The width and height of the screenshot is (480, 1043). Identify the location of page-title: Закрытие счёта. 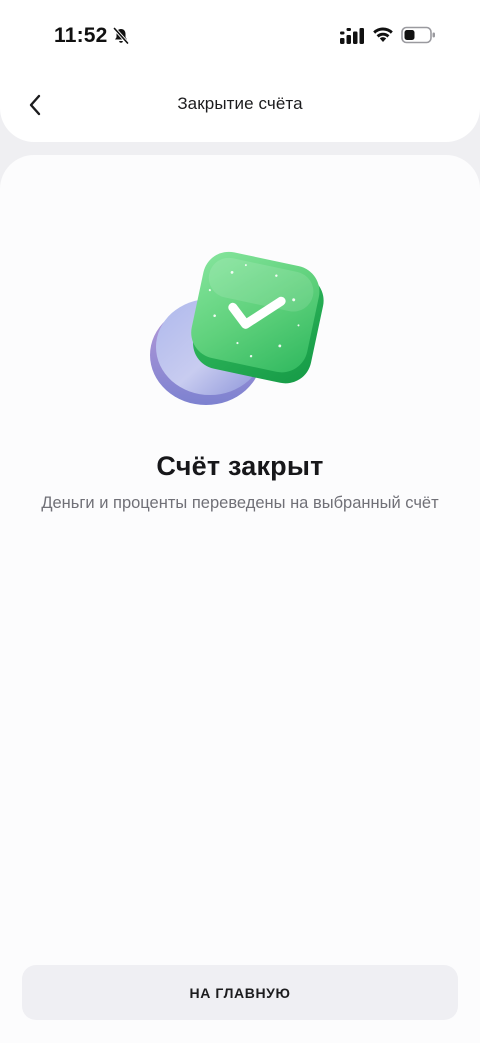
(240, 103).